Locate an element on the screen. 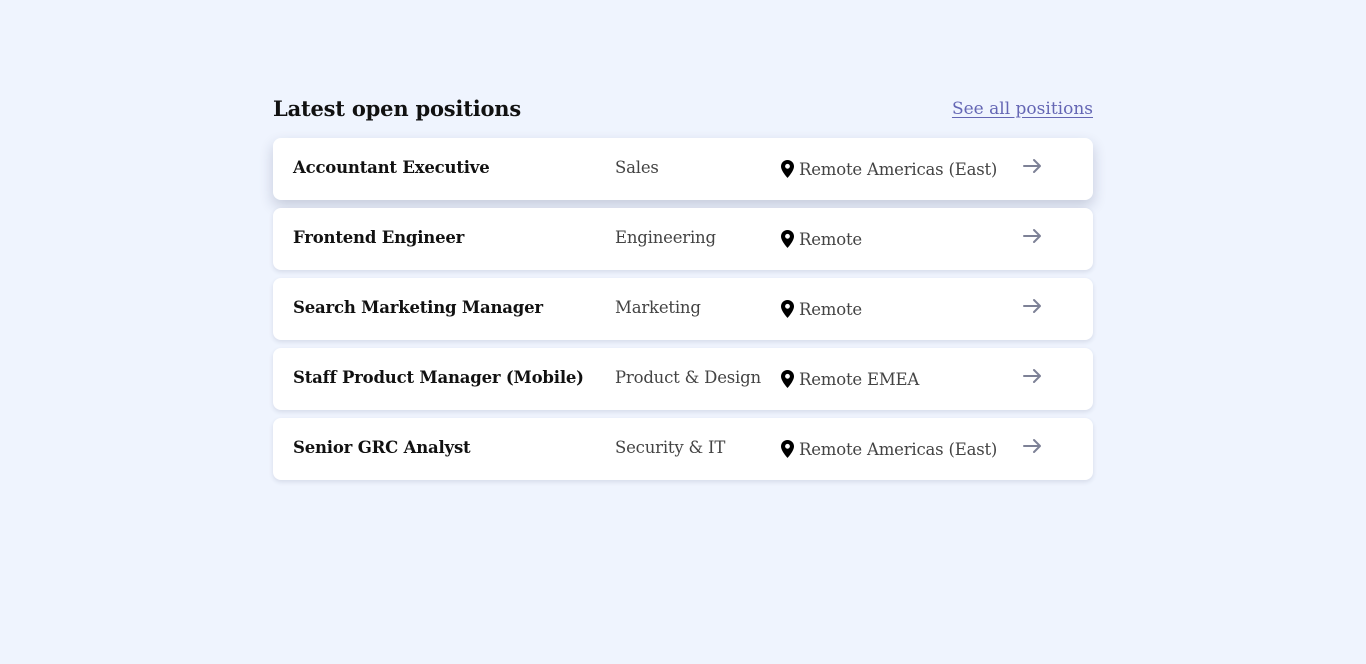 This screenshot has height=664, width=1366. position-title: Search Marketing Manager is located at coordinates (418, 307).